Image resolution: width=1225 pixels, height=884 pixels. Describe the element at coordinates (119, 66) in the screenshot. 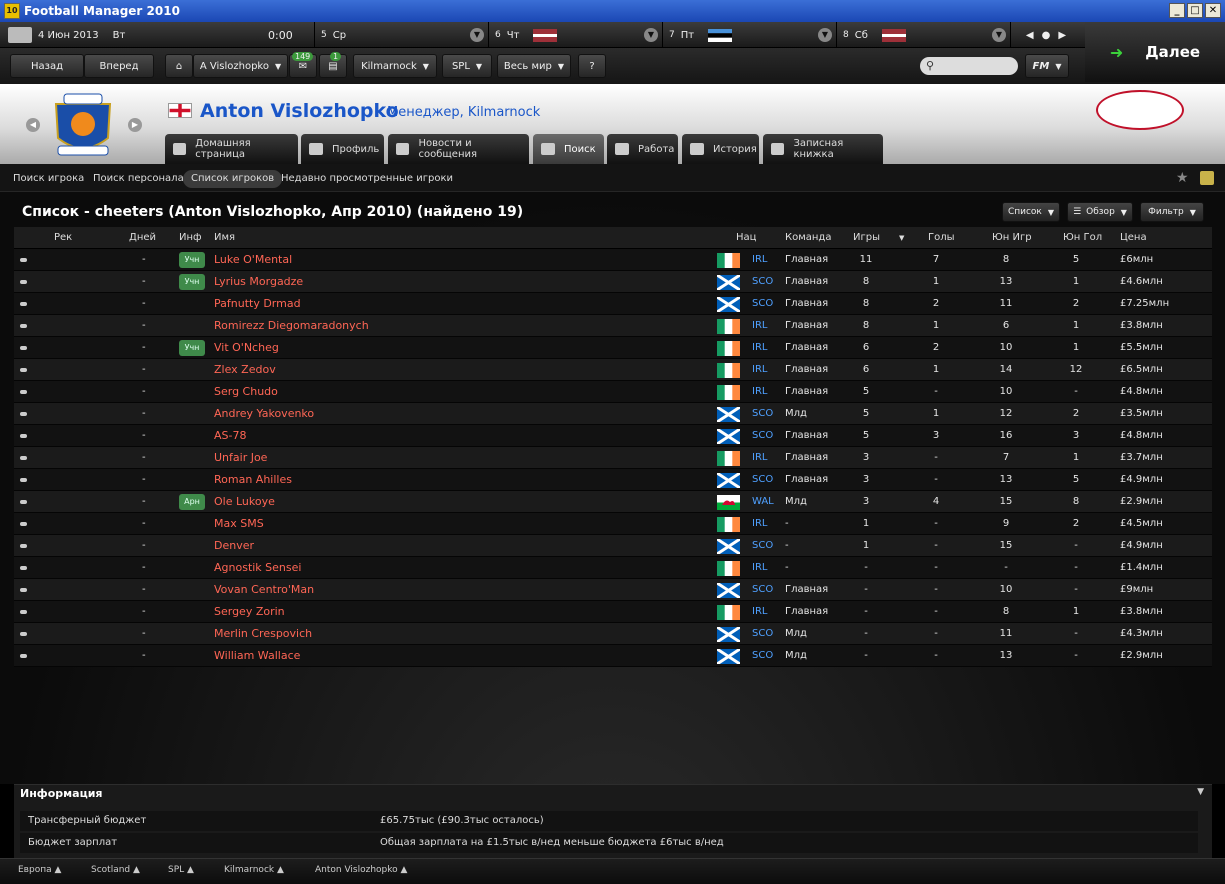

I see `forward-button: Вперед` at that location.